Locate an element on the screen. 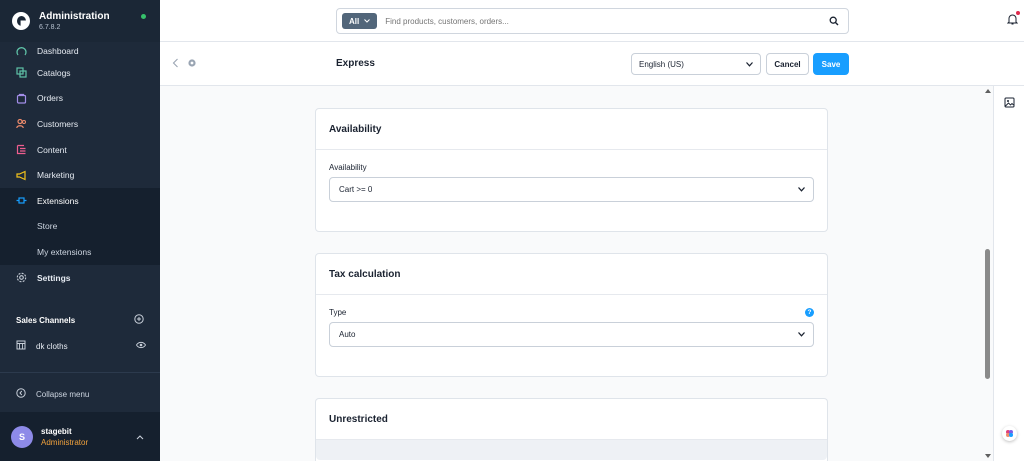  language-value: English (US) is located at coordinates (661, 64).